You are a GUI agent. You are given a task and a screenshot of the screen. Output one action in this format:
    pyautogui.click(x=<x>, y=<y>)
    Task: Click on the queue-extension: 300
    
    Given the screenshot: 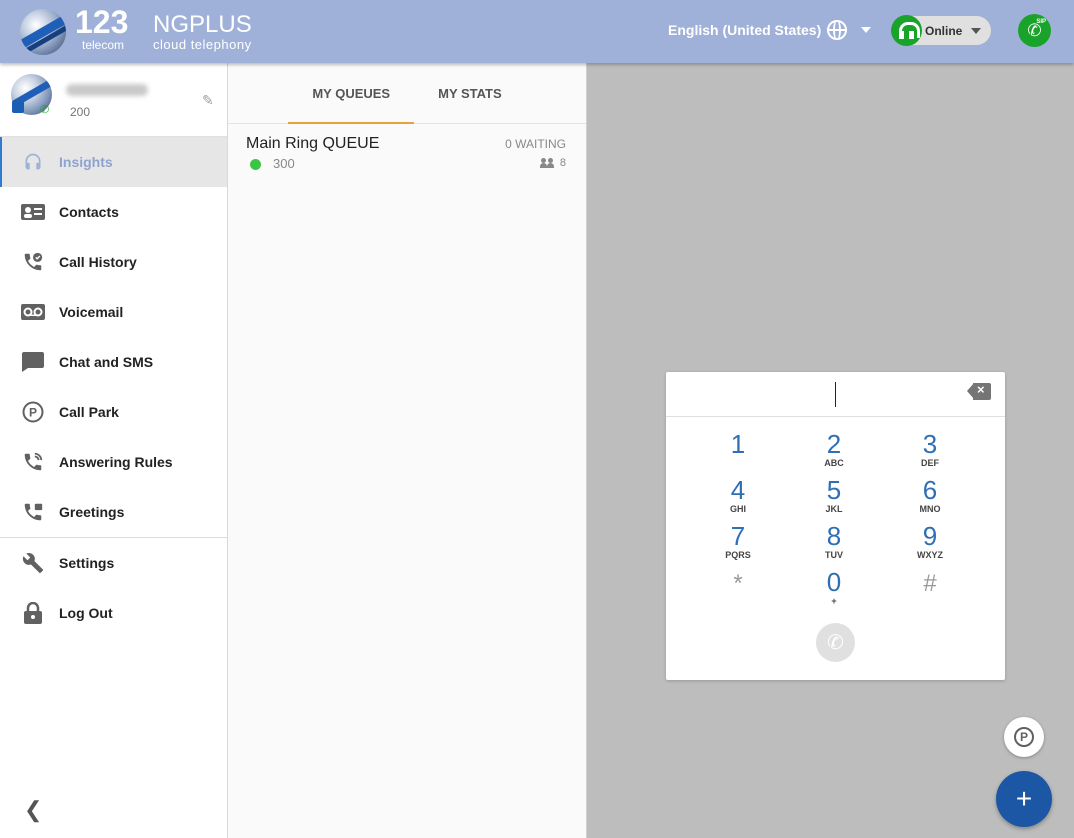 What is the action you would take?
    pyautogui.click(x=284, y=163)
    